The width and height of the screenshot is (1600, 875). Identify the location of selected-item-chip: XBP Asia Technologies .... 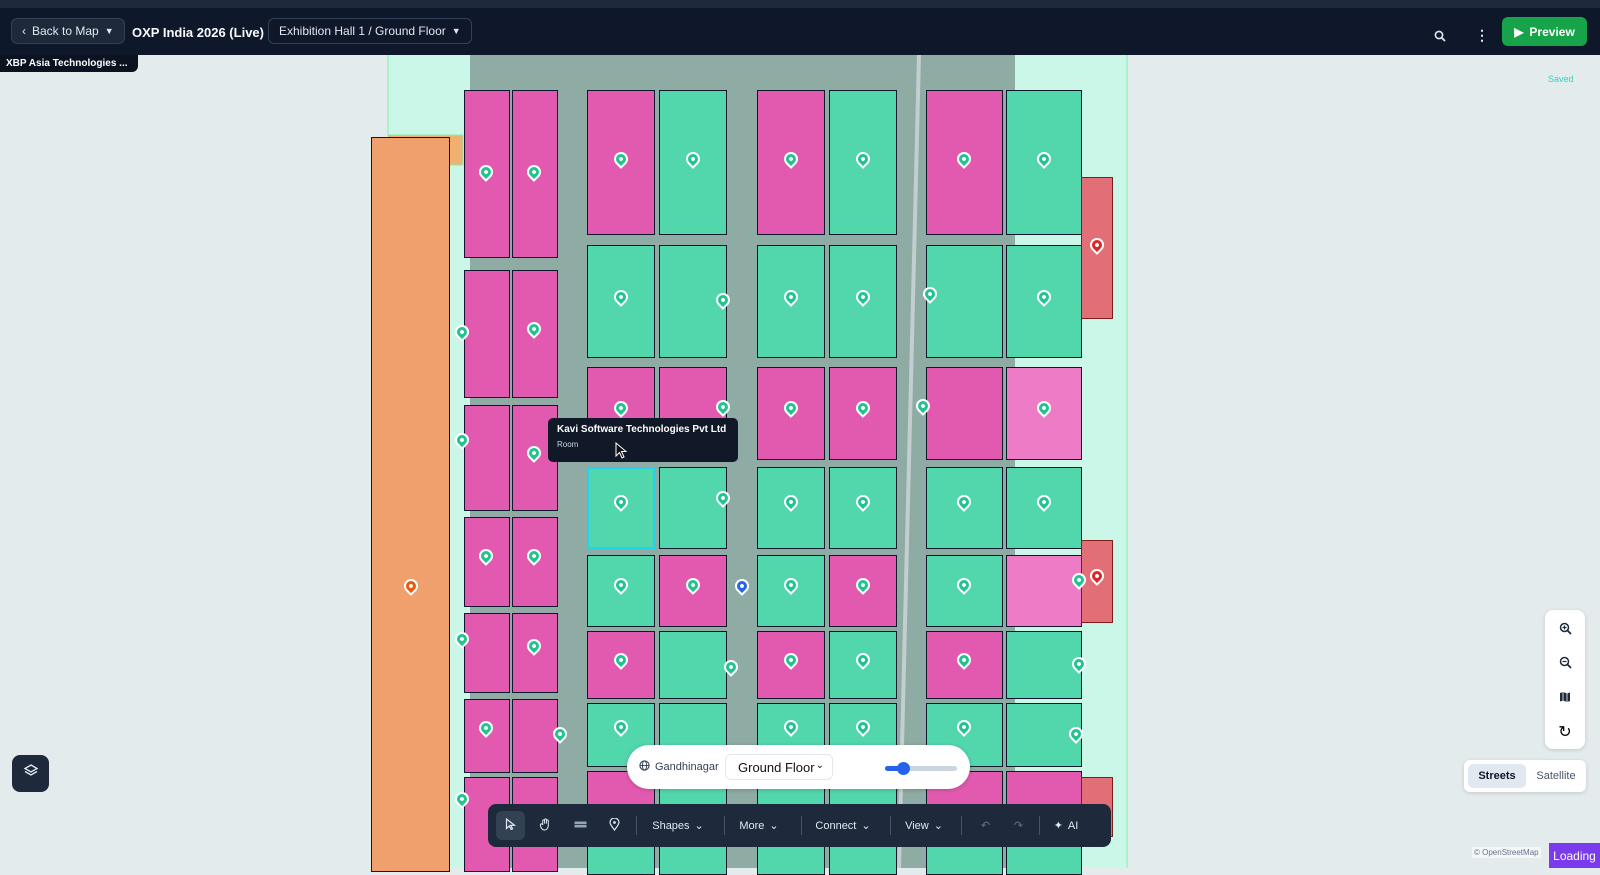
(69, 63).